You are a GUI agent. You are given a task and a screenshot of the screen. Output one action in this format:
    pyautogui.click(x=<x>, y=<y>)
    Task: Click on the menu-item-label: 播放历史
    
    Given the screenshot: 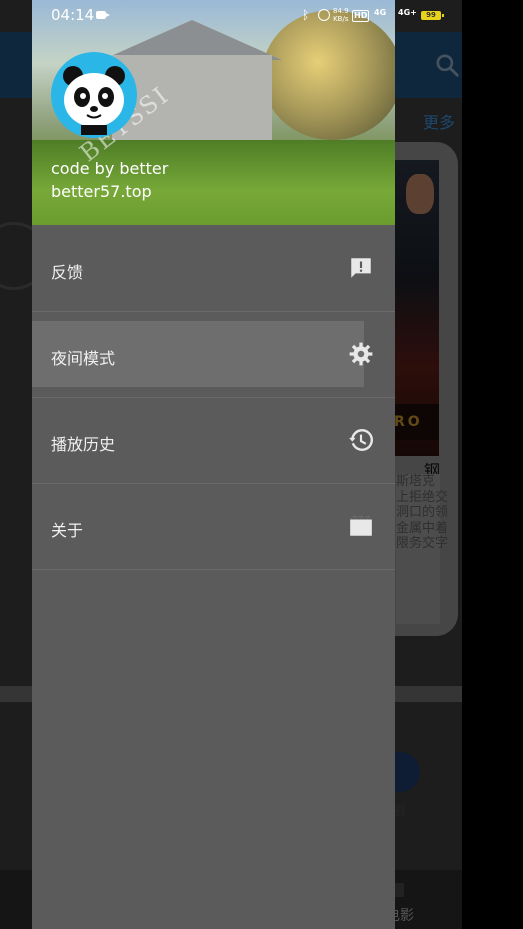 What is the action you would take?
    pyautogui.click(x=83, y=444)
    